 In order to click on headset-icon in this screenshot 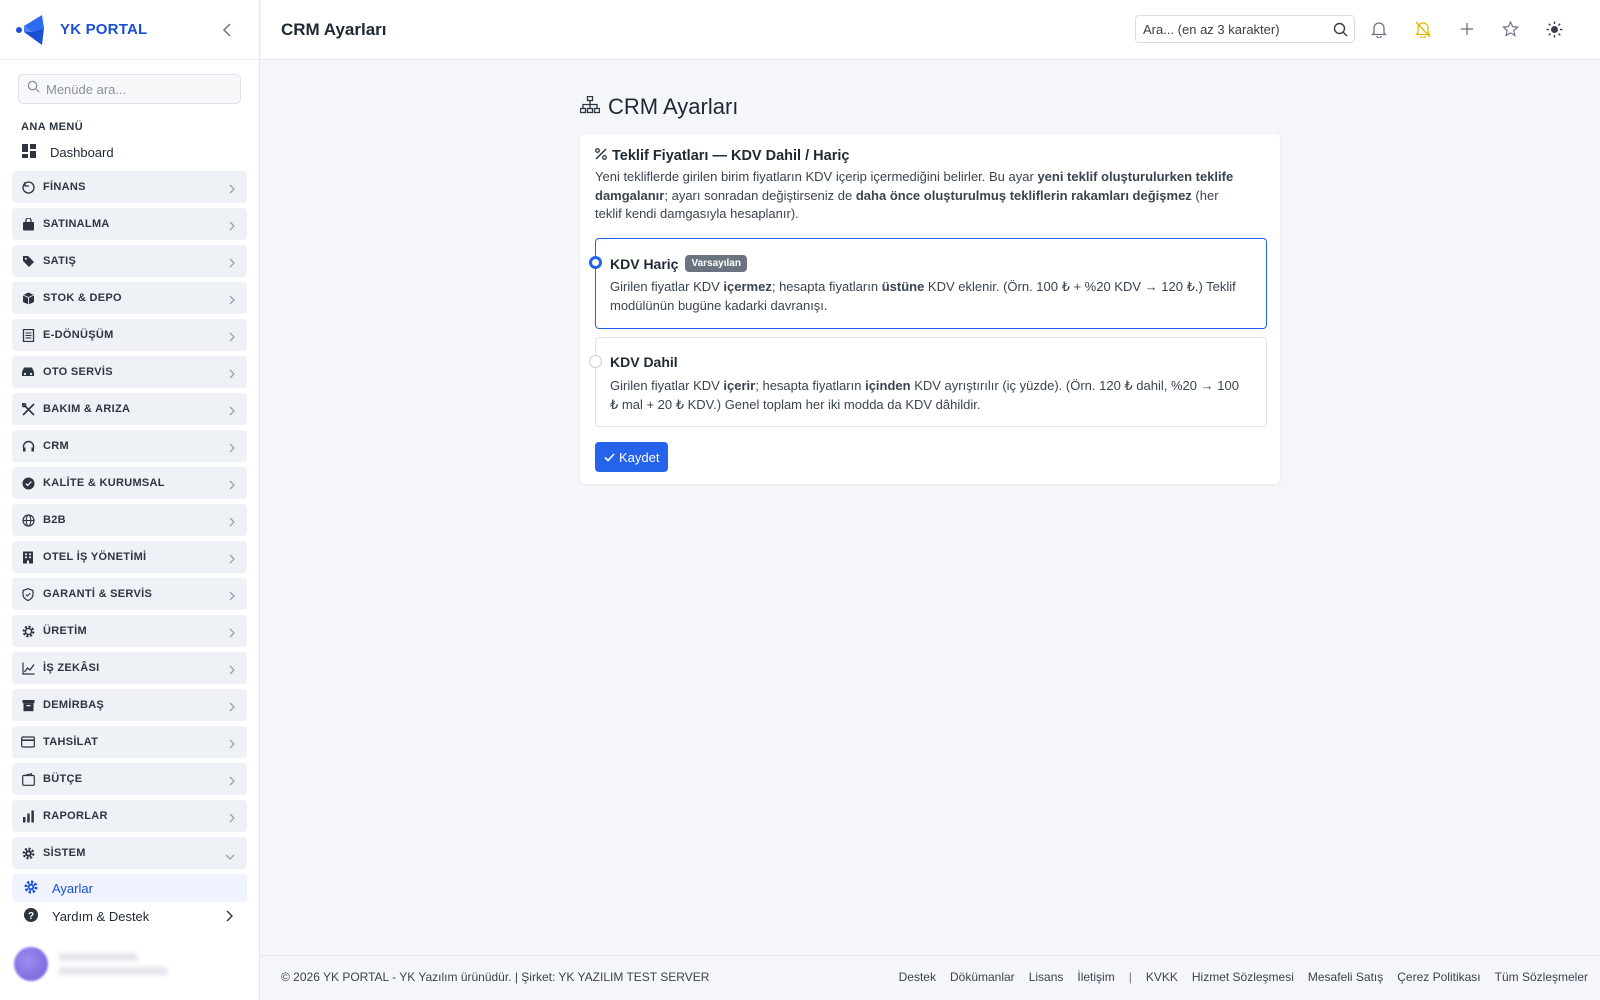, I will do `click(28, 446)`.